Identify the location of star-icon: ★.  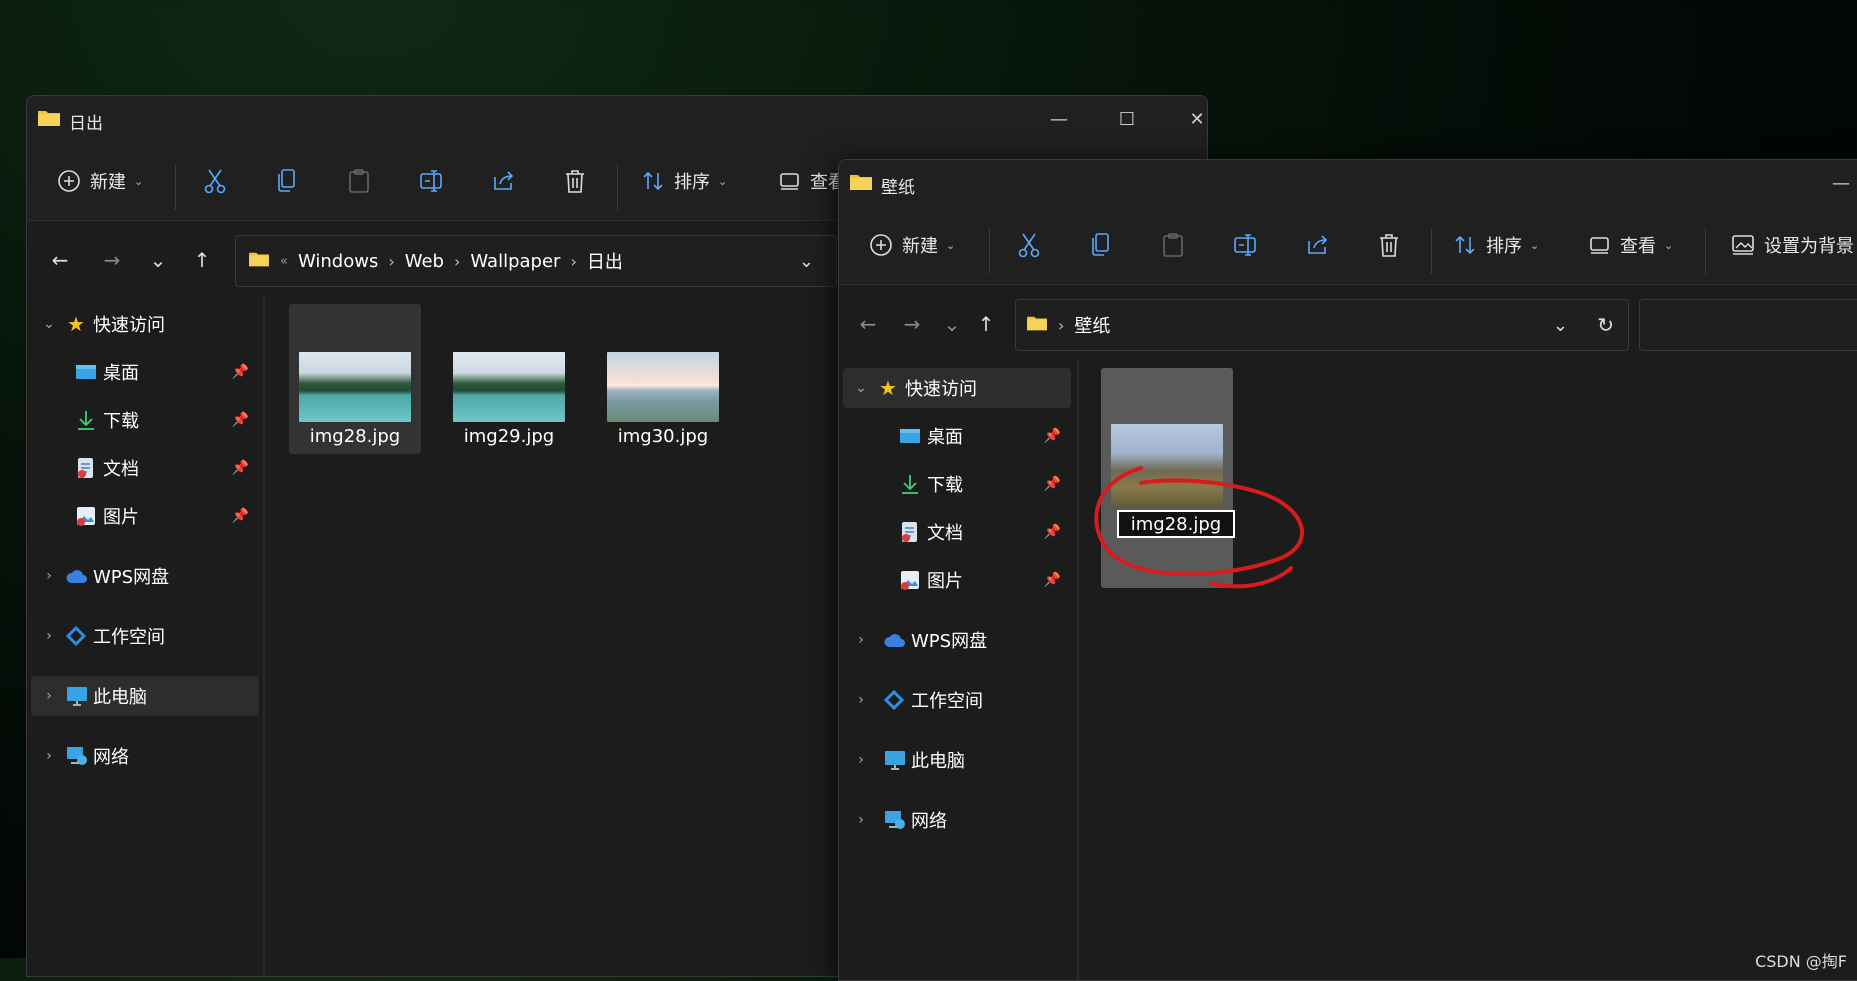
(888, 388).